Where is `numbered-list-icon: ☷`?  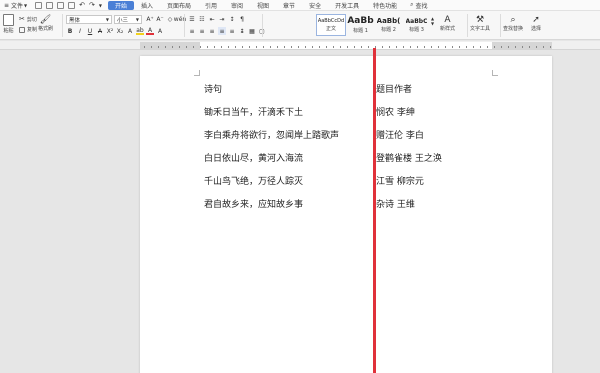
numbered-list-icon: ☷ is located at coordinates (202, 19).